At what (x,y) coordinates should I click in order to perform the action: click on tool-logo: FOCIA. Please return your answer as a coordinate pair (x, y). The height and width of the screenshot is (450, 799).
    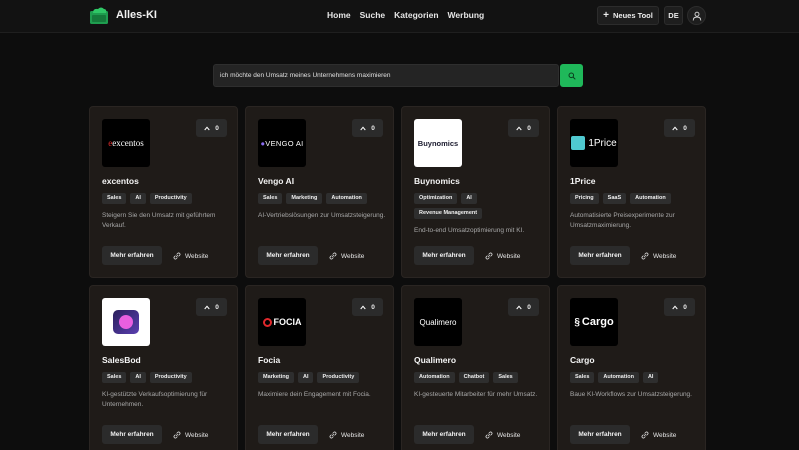
    Looking at the image, I should click on (282, 322).